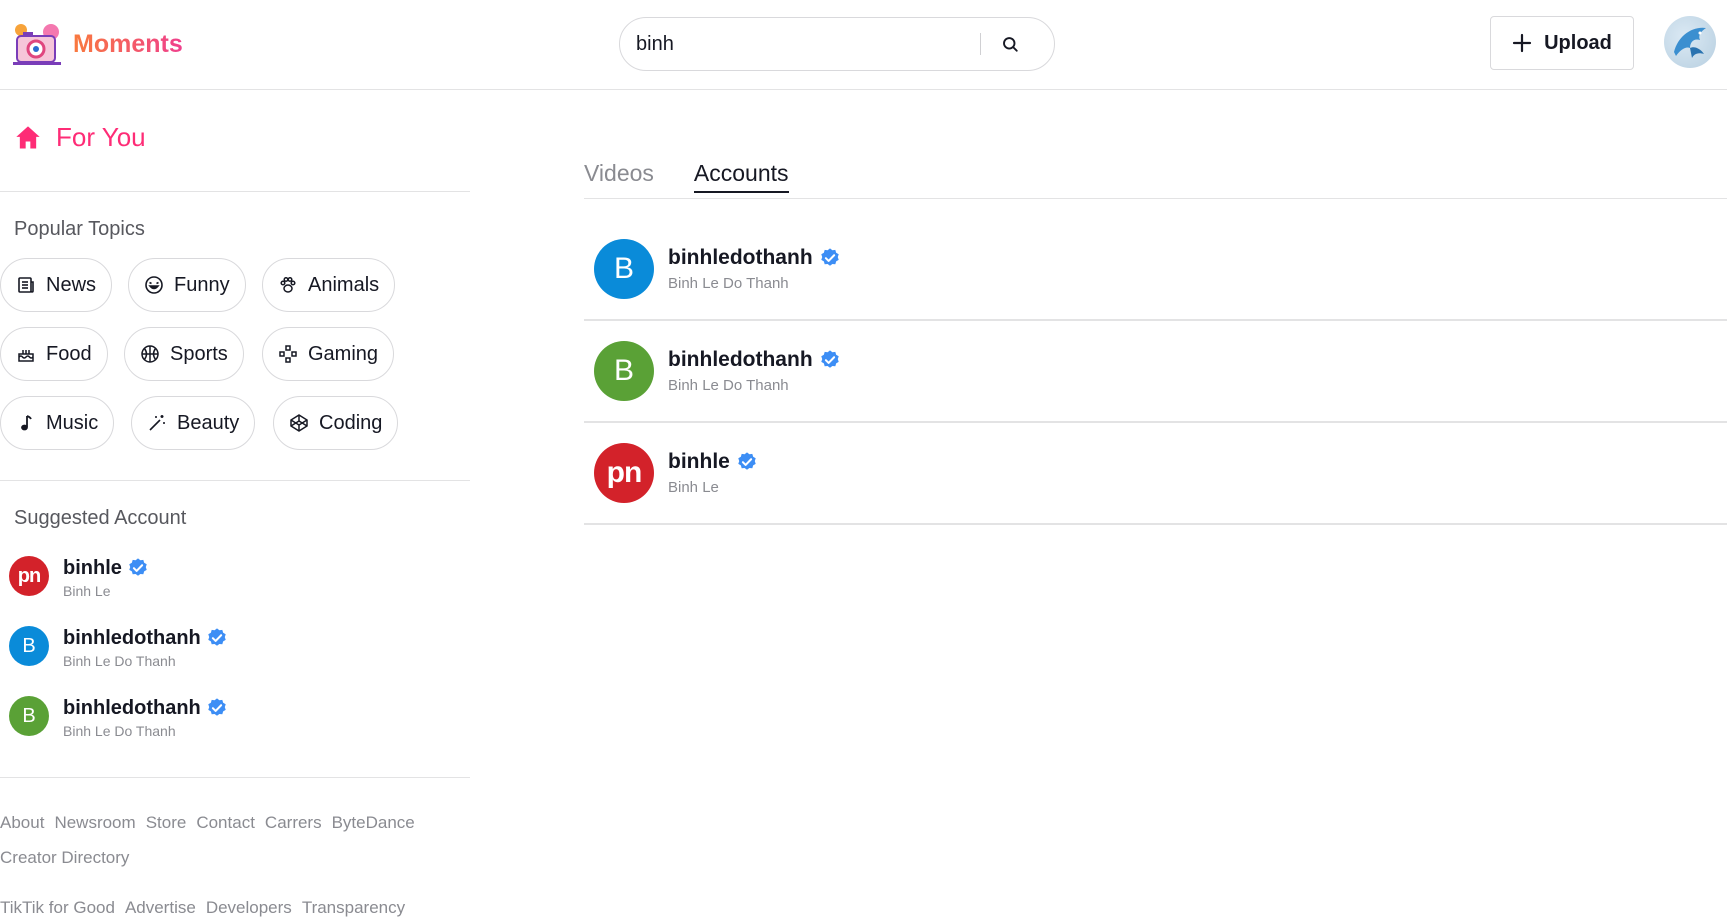 Image resolution: width=1727 pixels, height=923 pixels. Describe the element at coordinates (157, 423) in the screenshot. I see `magic-wand-icon` at that location.